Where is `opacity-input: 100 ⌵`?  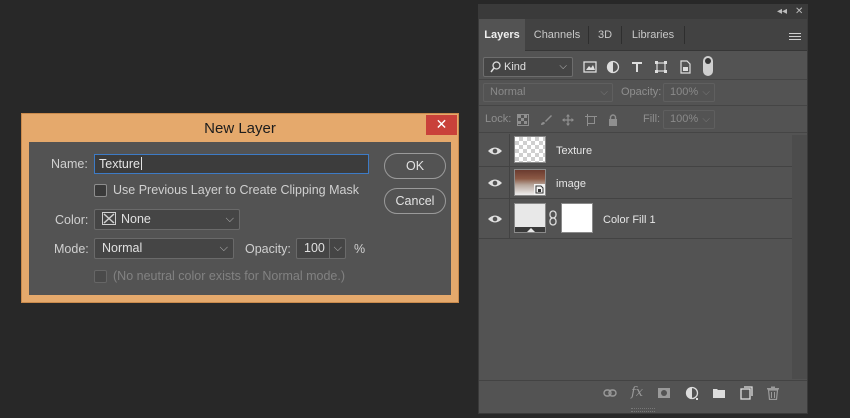
opacity-input: 100 ⌵ is located at coordinates (321, 248).